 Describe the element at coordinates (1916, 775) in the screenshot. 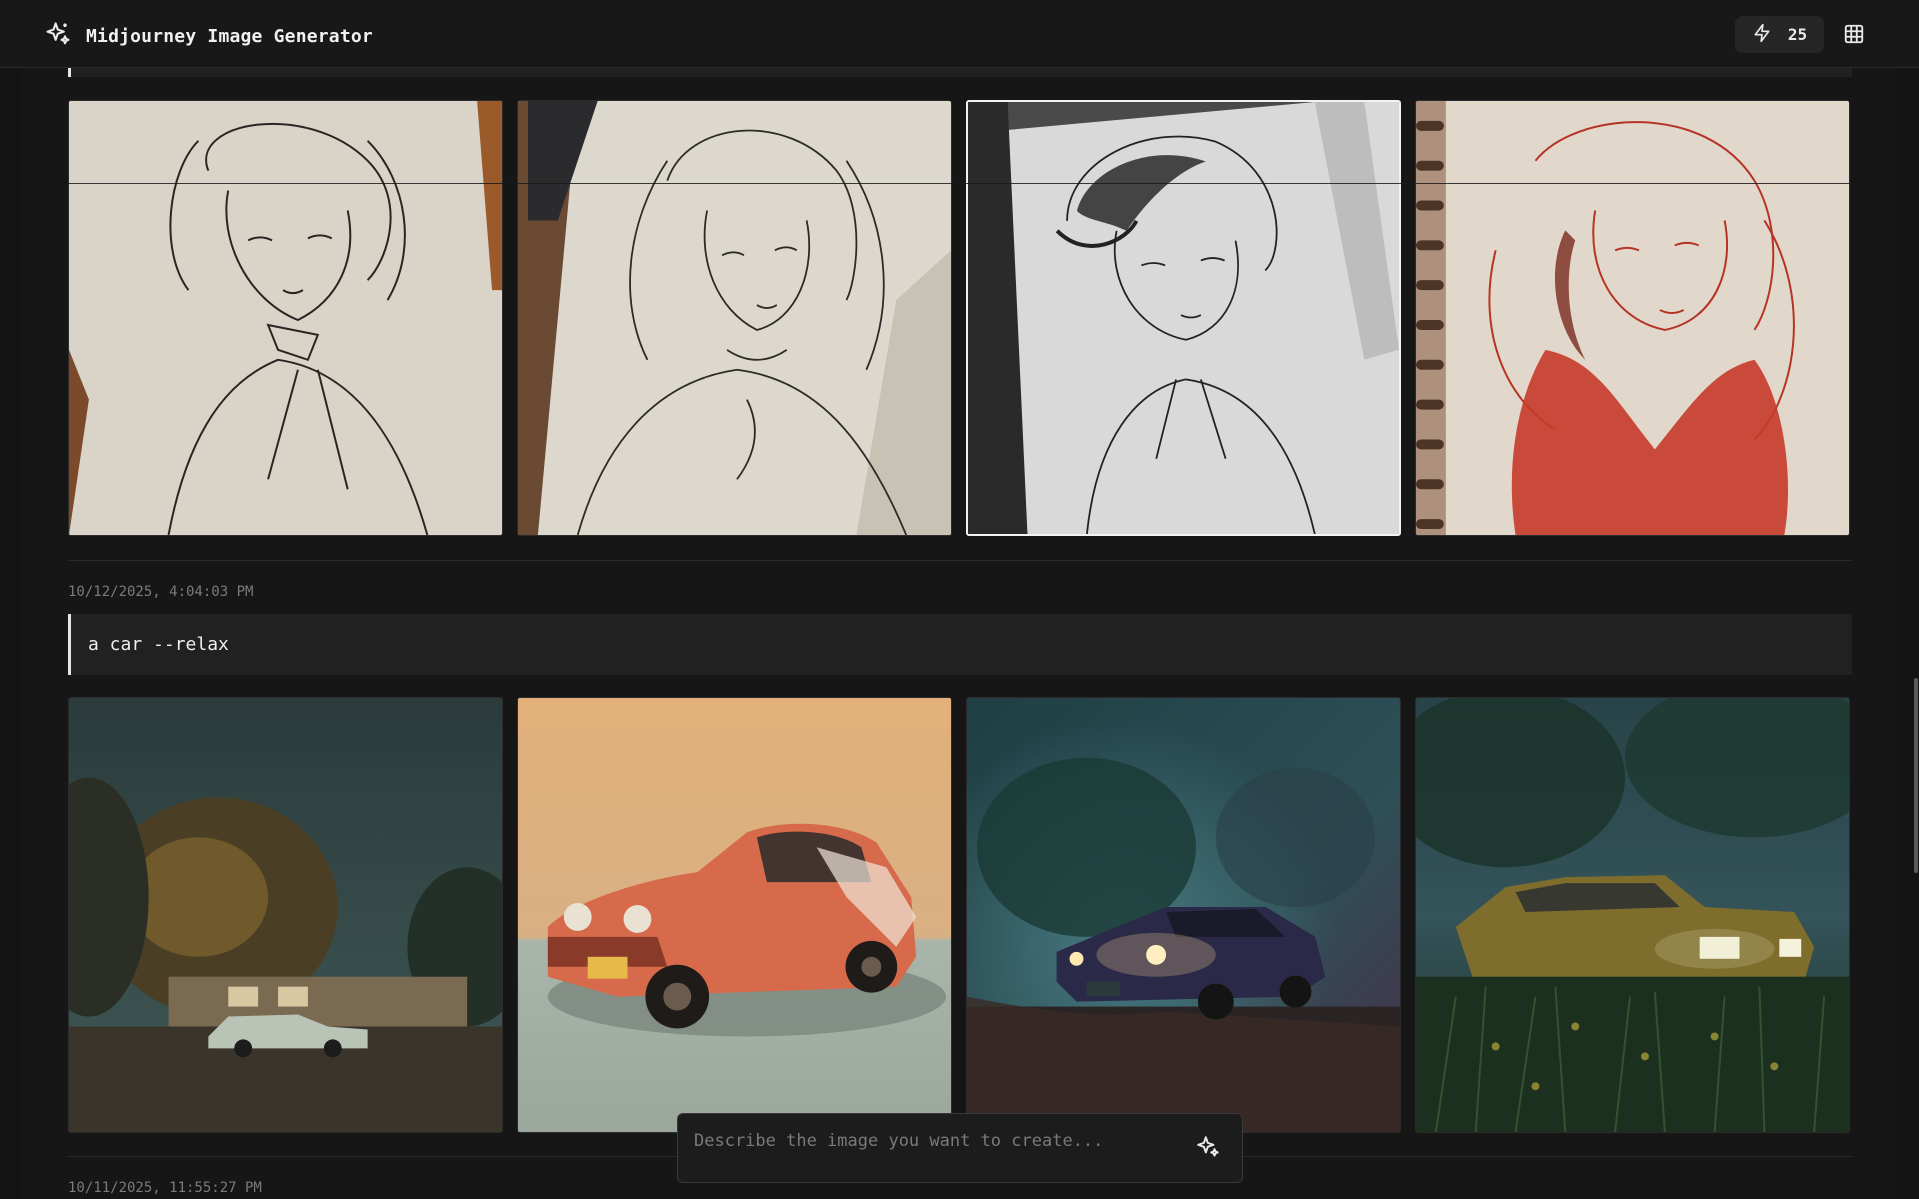

I see `scrollbar-thumb` at that location.